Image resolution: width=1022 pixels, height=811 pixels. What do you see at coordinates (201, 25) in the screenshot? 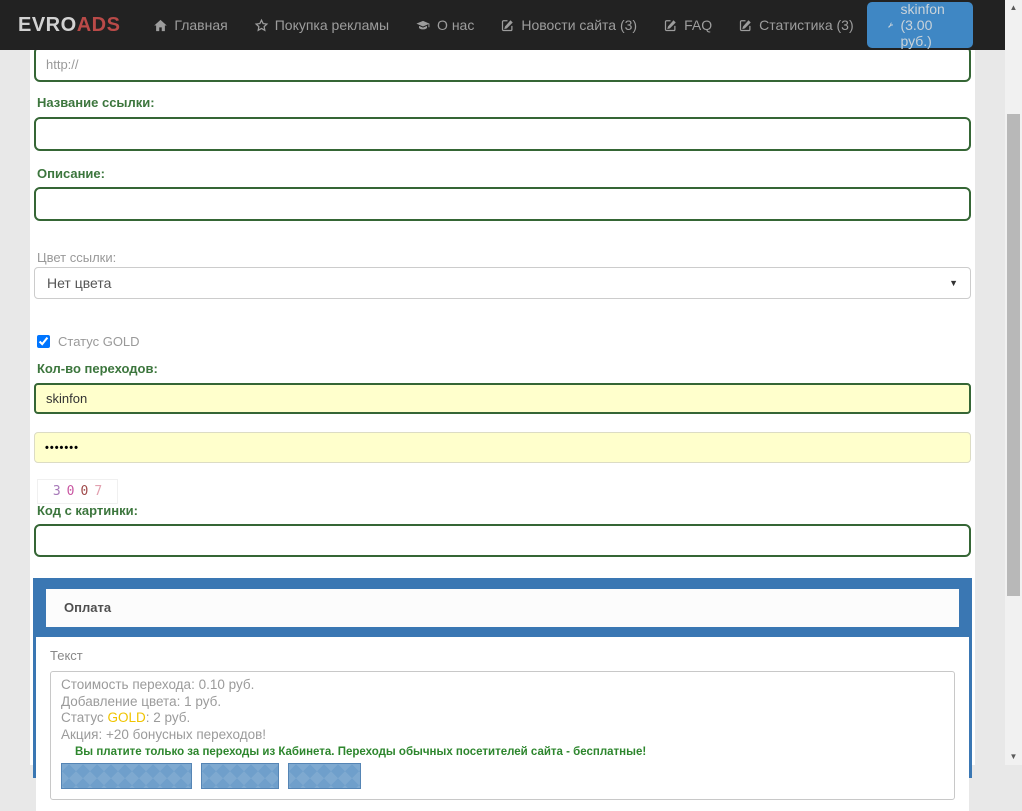
I see `nav-item-label: Главная` at bounding box center [201, 25].